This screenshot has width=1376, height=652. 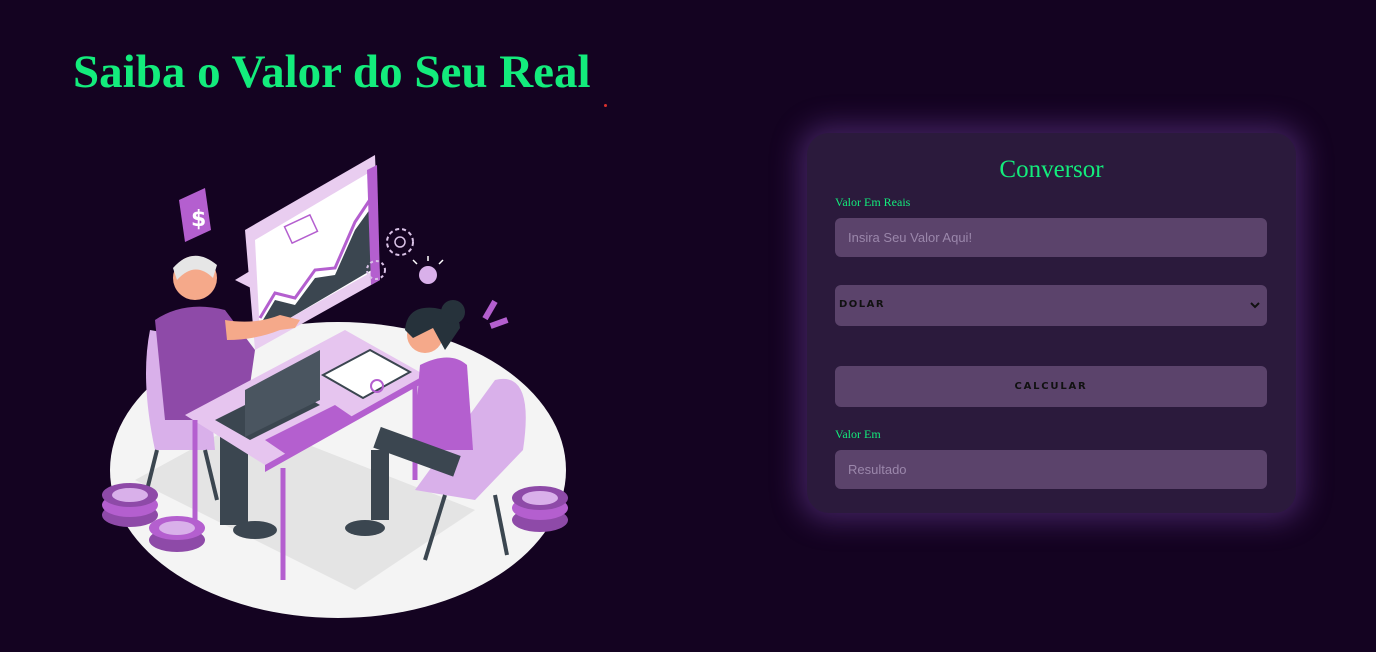 I want to click on currency-select: DOLAR, so click(x=1051, y=305).